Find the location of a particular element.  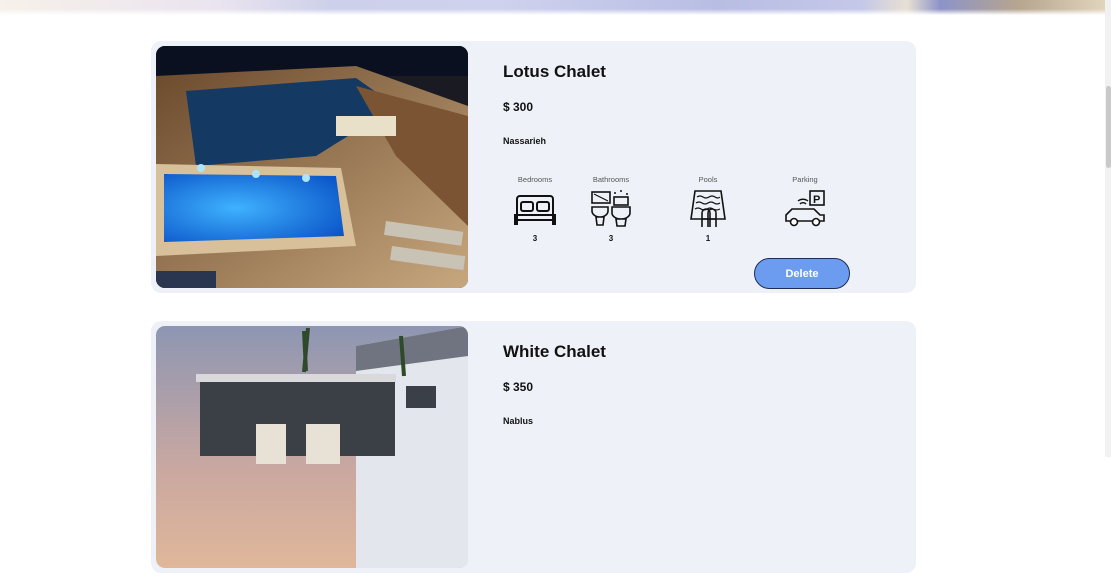

listing-price: $ 300 is located at coordinates (518, 107).